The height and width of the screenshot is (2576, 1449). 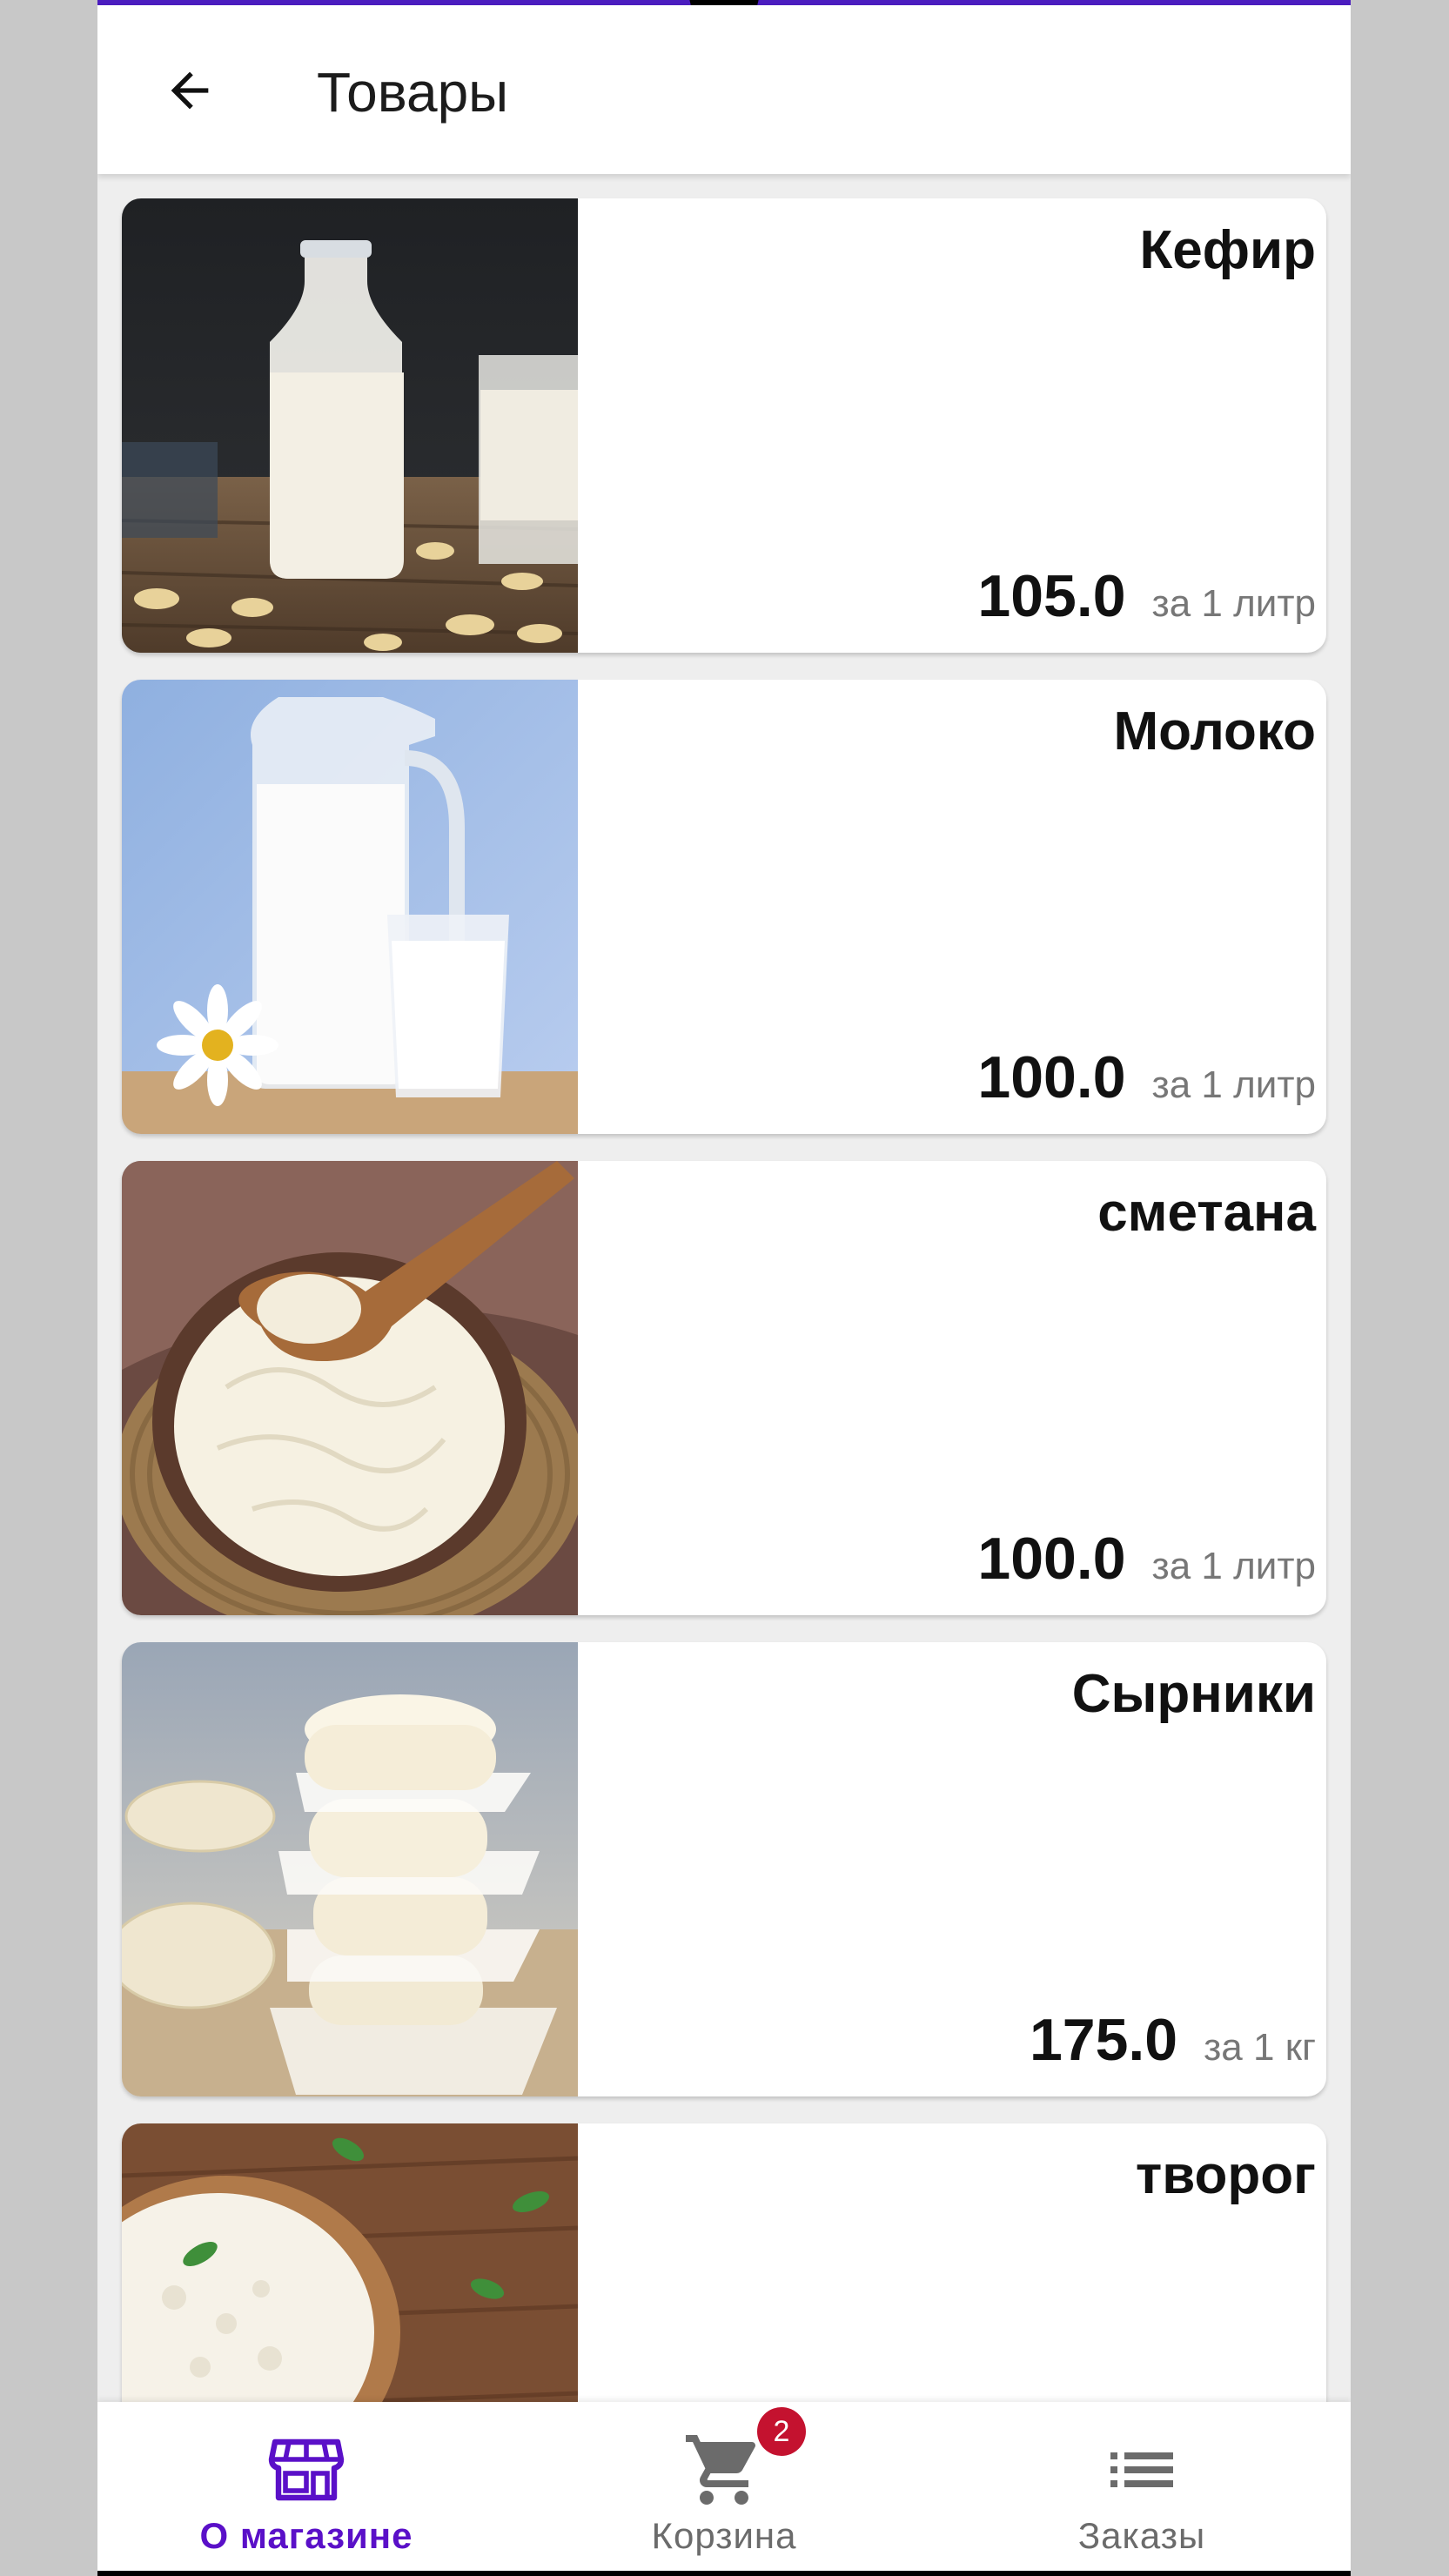 I want to click on product-name: Сырники, so click(x=1193, y=1694).